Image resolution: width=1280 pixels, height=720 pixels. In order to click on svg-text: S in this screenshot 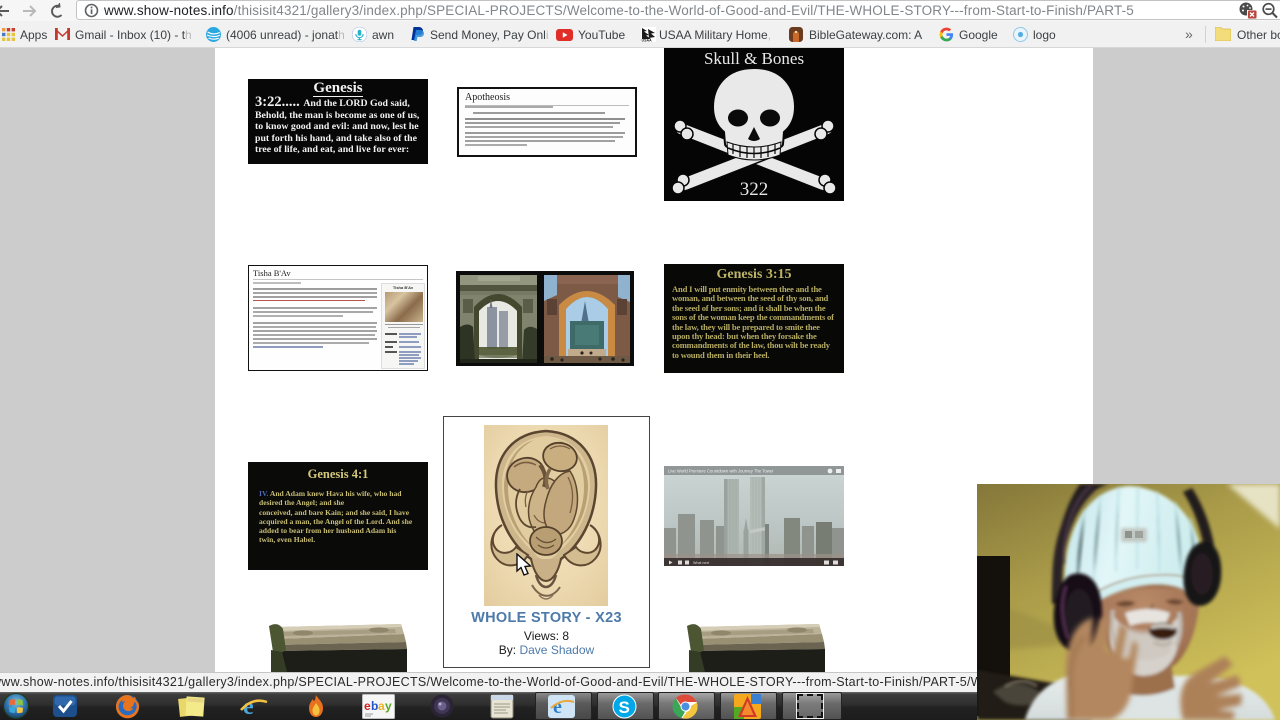, I will do `click(624, 707)`.